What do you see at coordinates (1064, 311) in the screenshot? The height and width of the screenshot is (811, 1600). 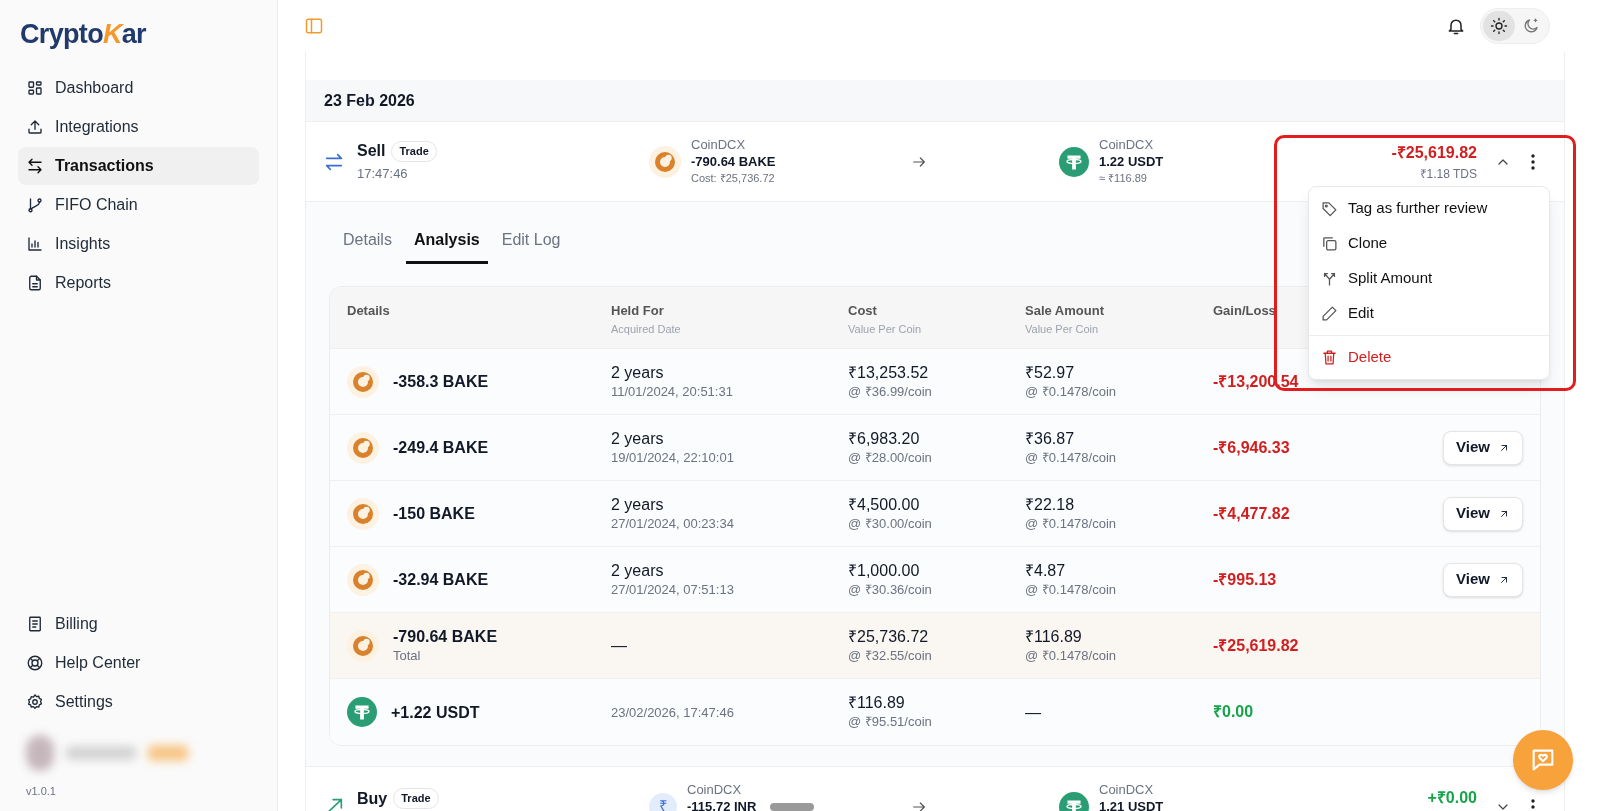 I see `column-header: Sale Amount` at bounding box center [1064, 311].